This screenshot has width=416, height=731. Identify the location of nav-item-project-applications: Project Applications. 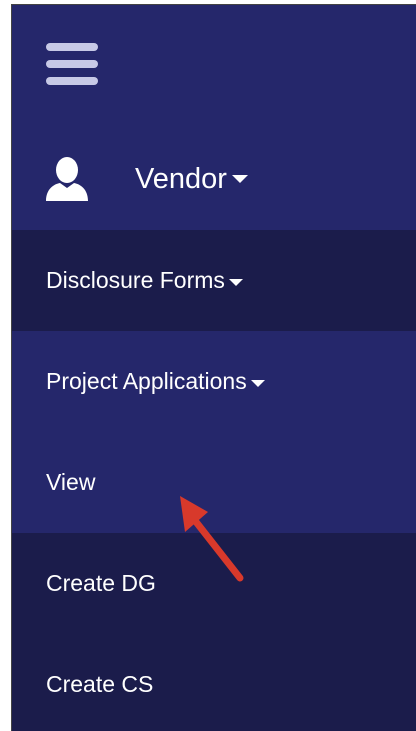
(214, 381).